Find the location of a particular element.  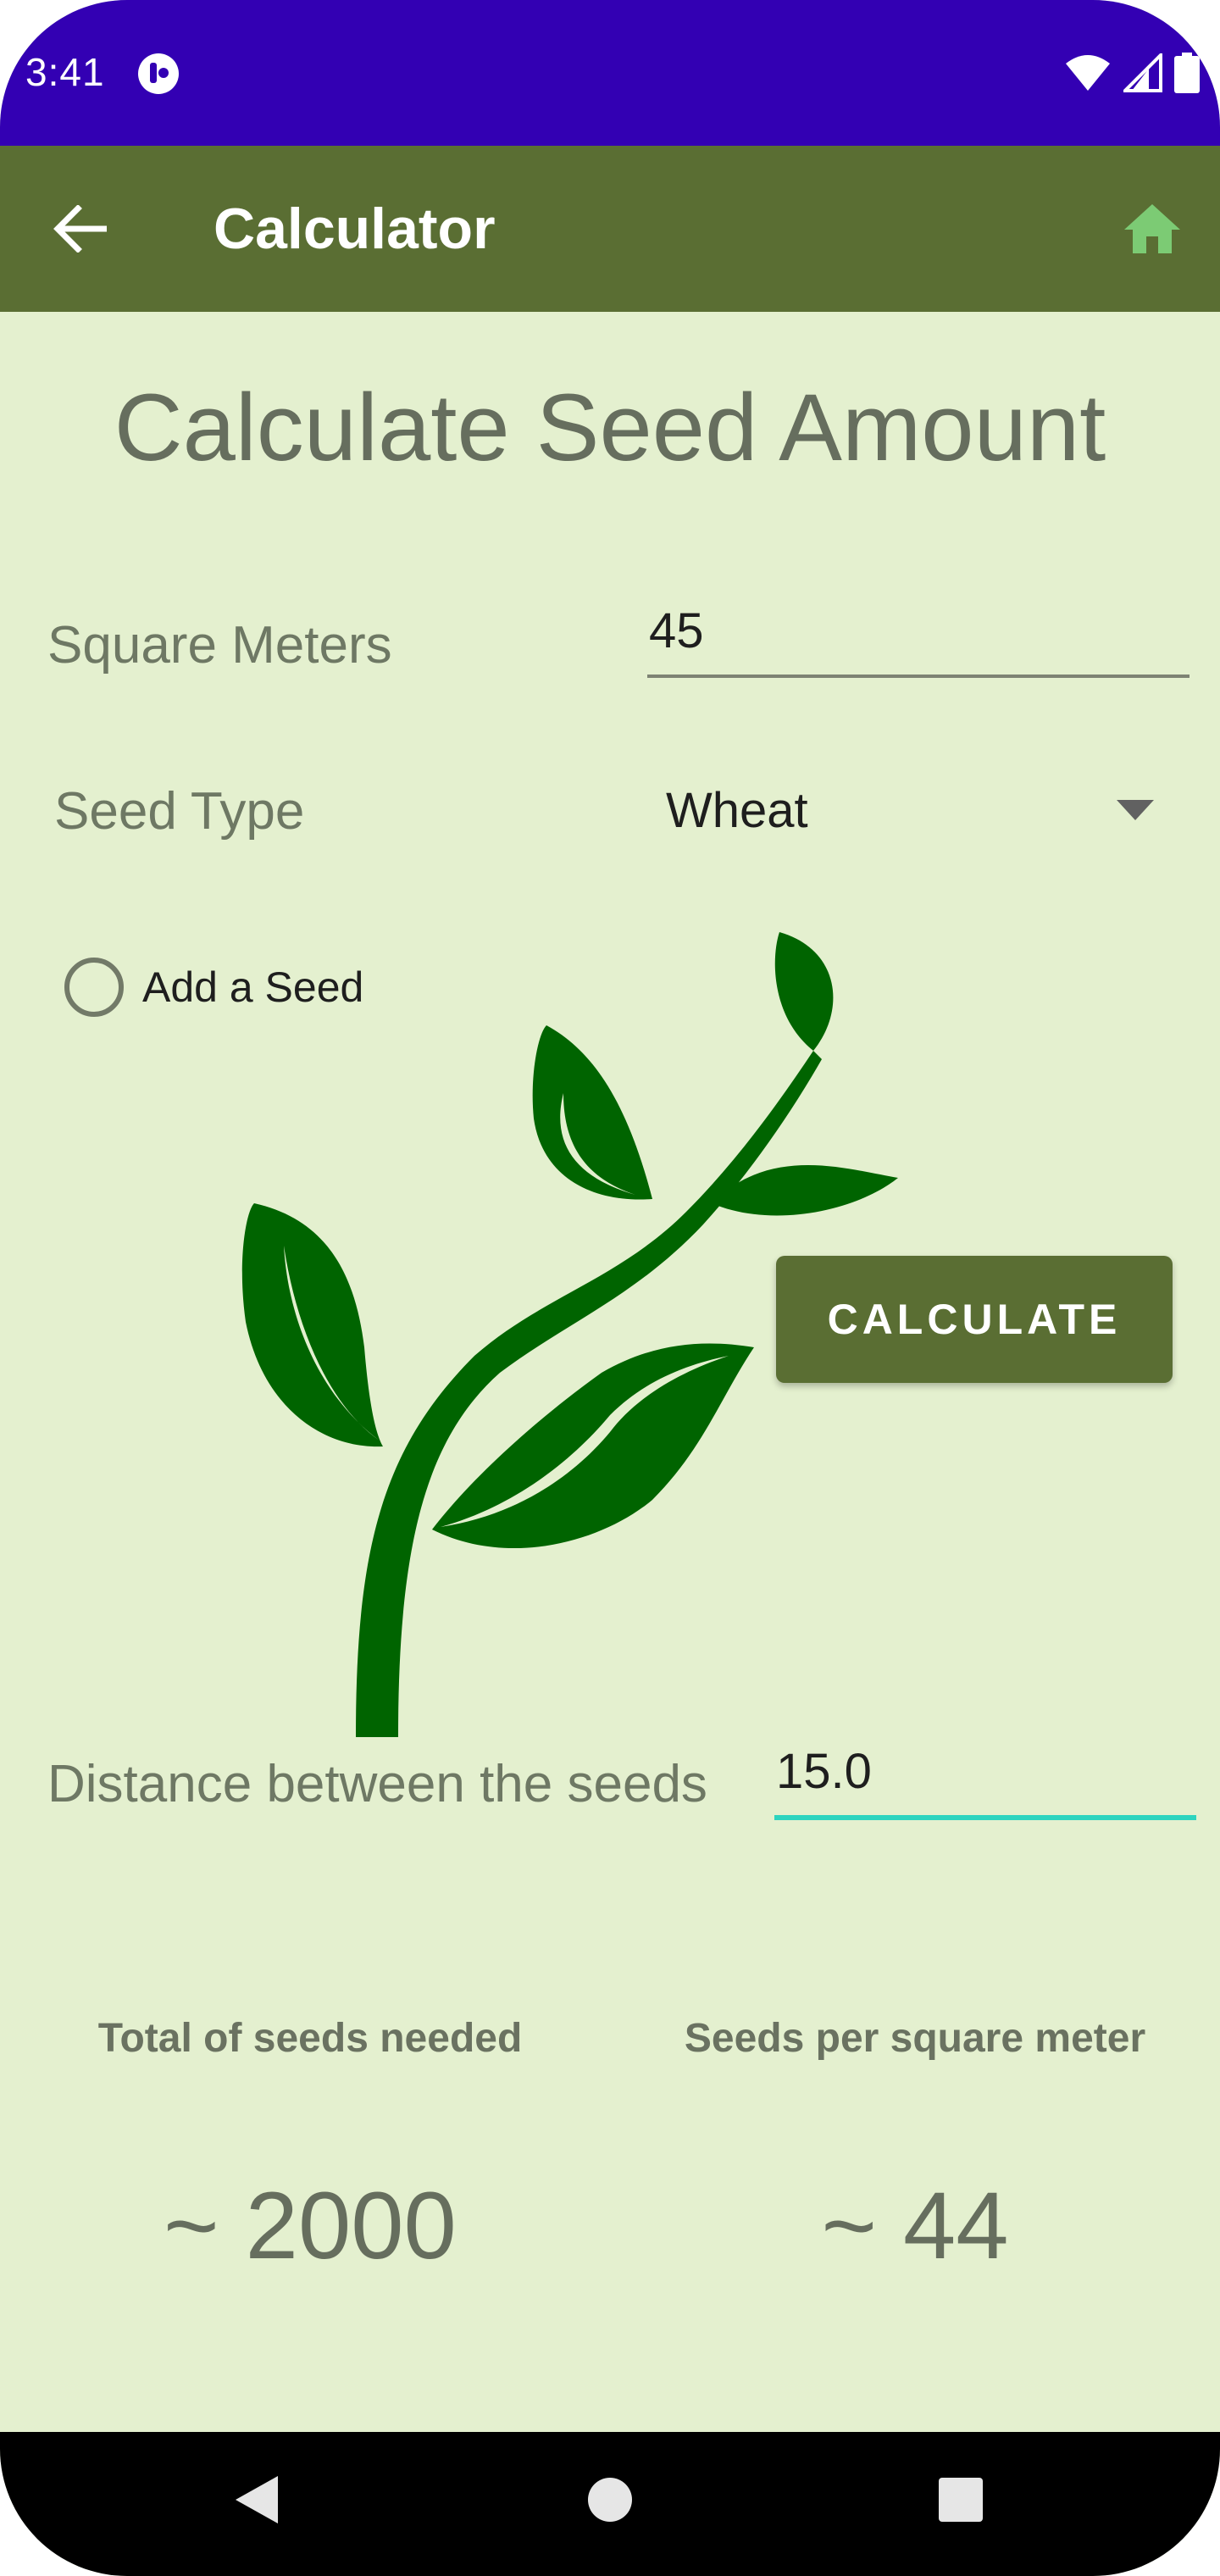

wifi-icon is located at coordinates (1088, 73).